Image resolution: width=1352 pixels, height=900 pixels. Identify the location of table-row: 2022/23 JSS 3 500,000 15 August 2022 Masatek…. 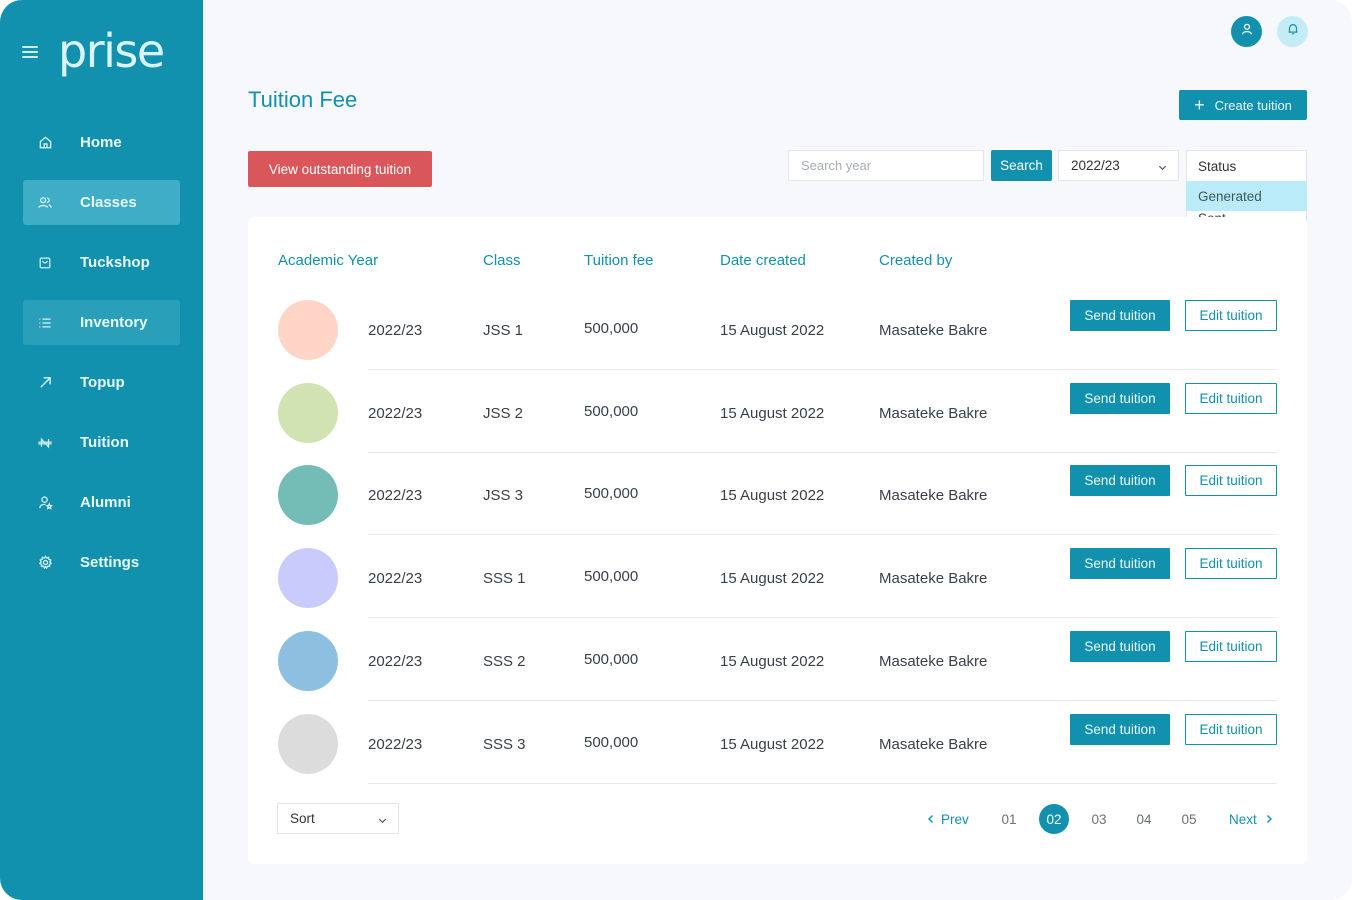
(777, 506).